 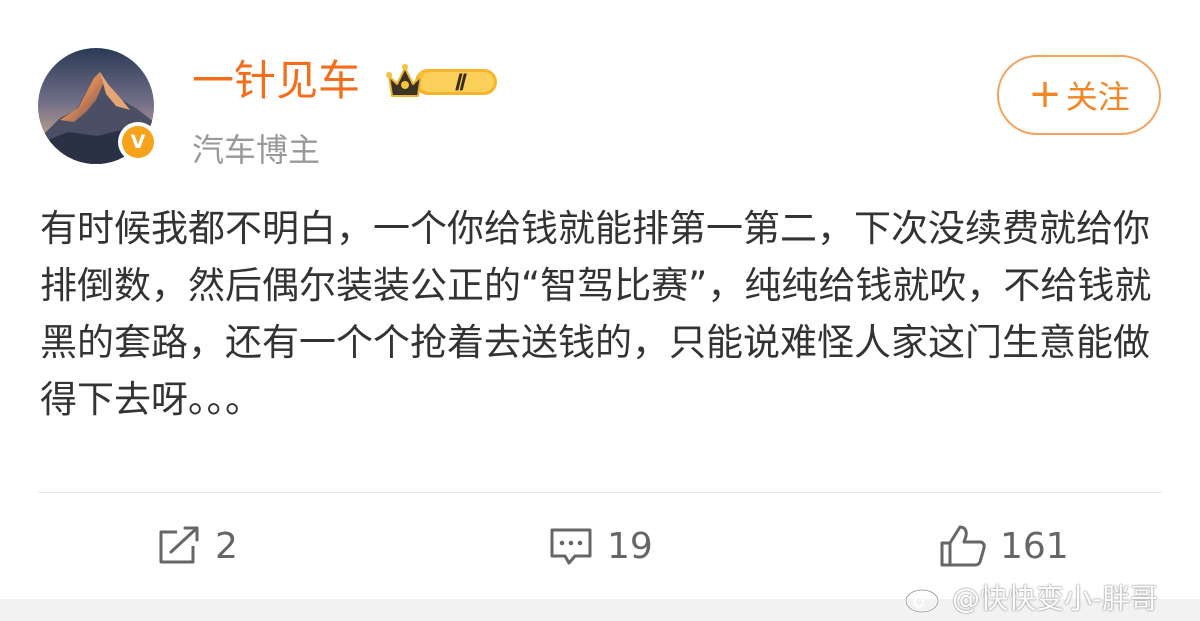 What do you see at coordinates (571, 546) in the screenshot?
I see `comment-icon` at bounding box center [571, 546].